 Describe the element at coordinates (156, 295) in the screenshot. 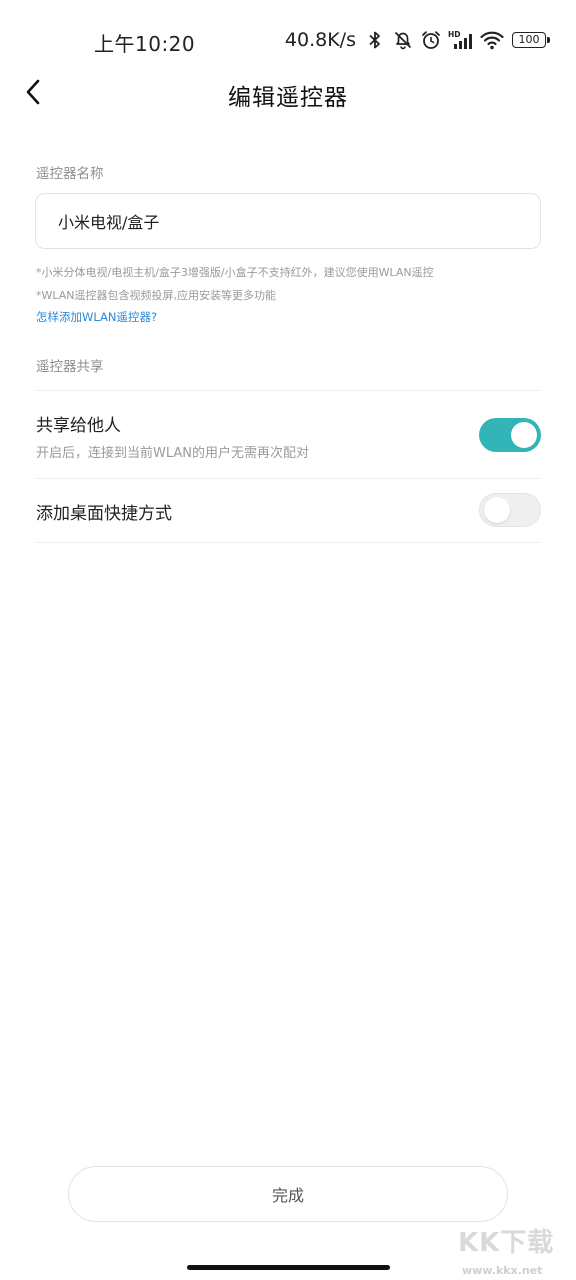

I see `hint-wlan-features: *WLAN遥控器包含视频投屏,应用安装等更多功能` at that location.